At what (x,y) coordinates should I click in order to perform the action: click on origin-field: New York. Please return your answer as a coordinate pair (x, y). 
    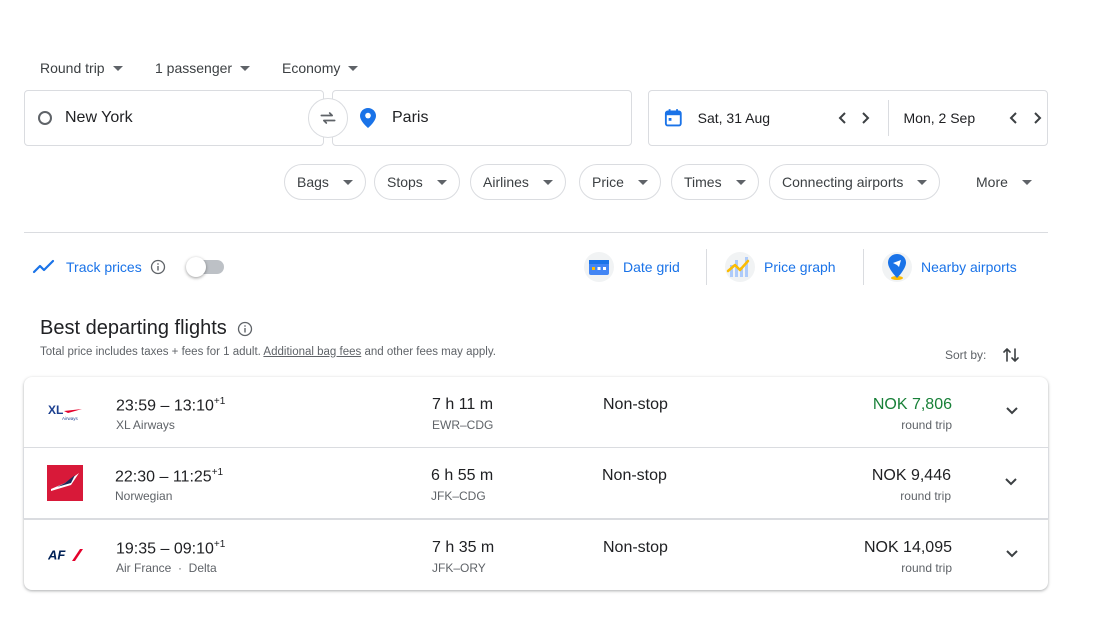
    Looking at the image, I should click on (174, 118).